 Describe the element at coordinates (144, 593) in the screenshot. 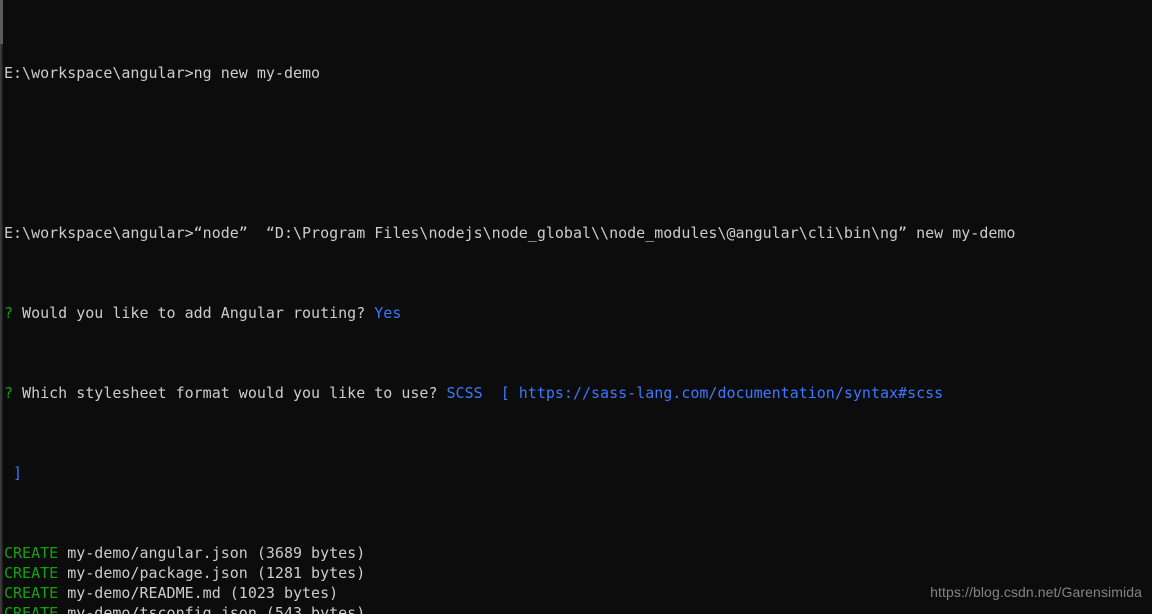

I see `created-file-path: my-demo/README.md` at that location.